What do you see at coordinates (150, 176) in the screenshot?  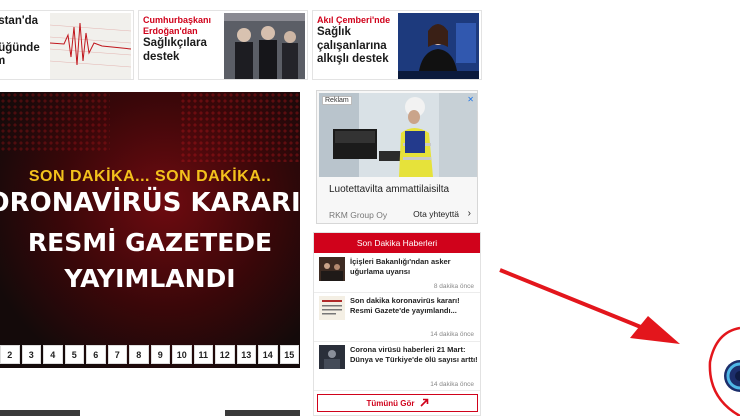 I see `banner-kicker: SON DAKİKA... SON DAKİKA..` at bounding box center [150, 176].